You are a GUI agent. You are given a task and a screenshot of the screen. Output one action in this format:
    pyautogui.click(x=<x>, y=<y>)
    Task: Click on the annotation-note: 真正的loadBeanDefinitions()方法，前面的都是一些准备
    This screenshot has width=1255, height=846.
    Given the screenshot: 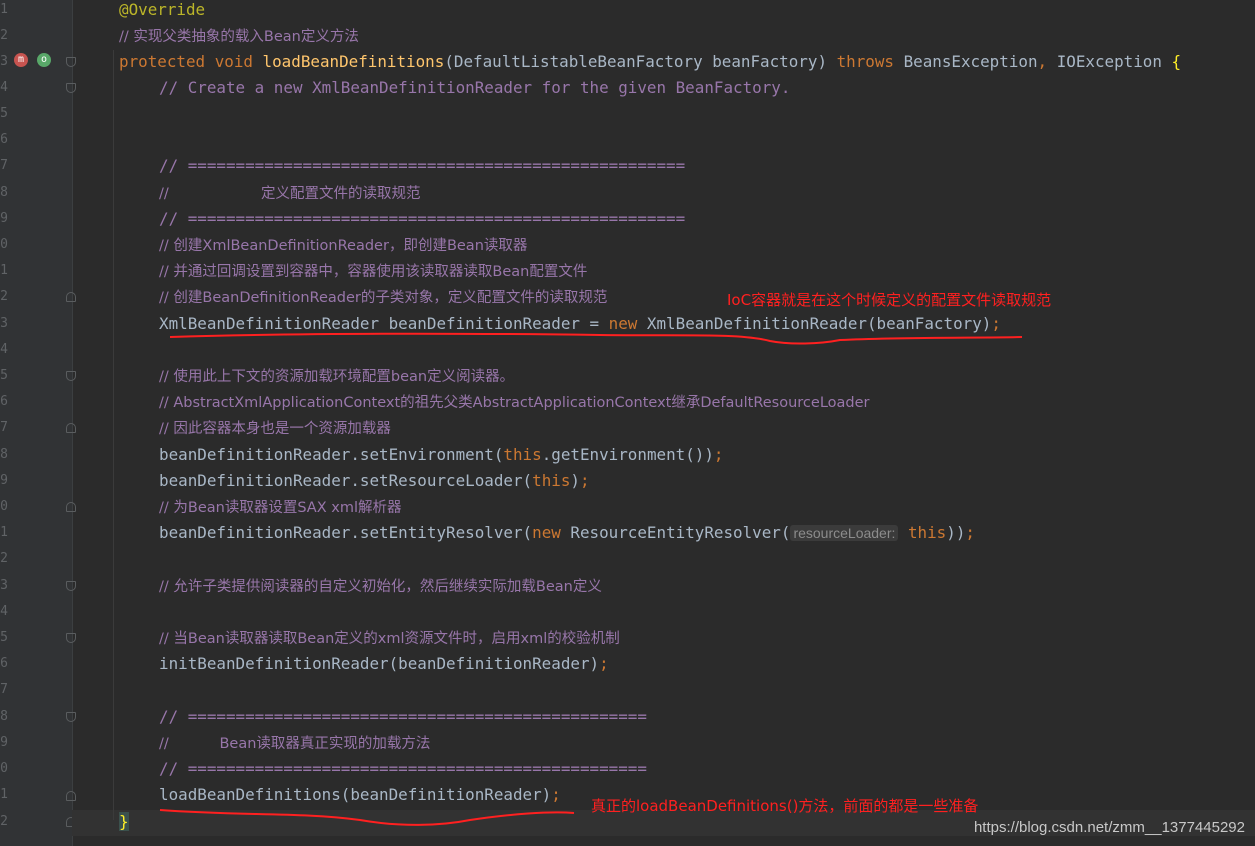 What is the action you would take?
    pyautogui.click(x=785, y=806)
    